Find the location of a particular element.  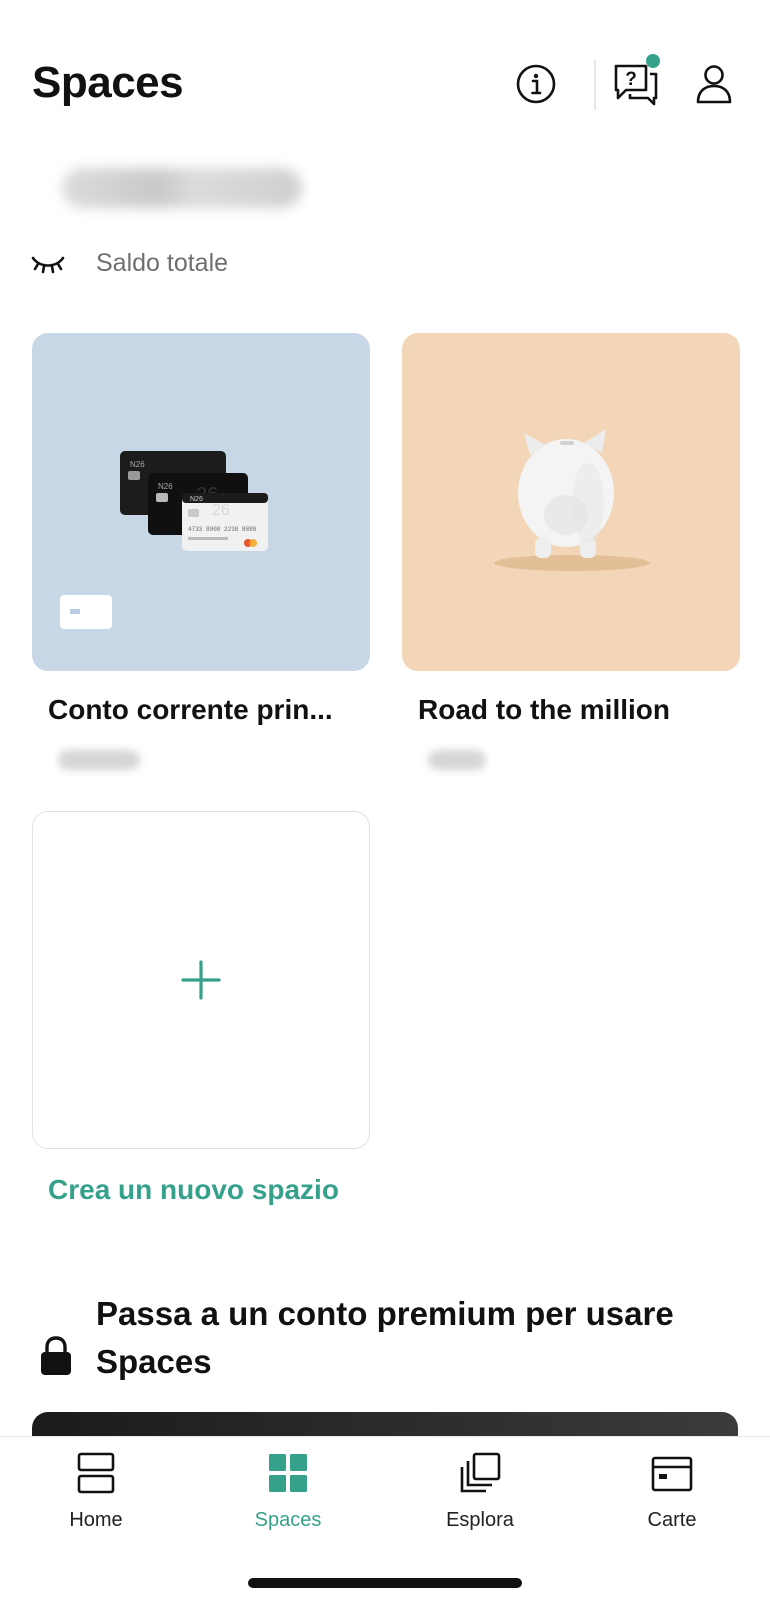

info-icon is located at coordinates (536, 84).